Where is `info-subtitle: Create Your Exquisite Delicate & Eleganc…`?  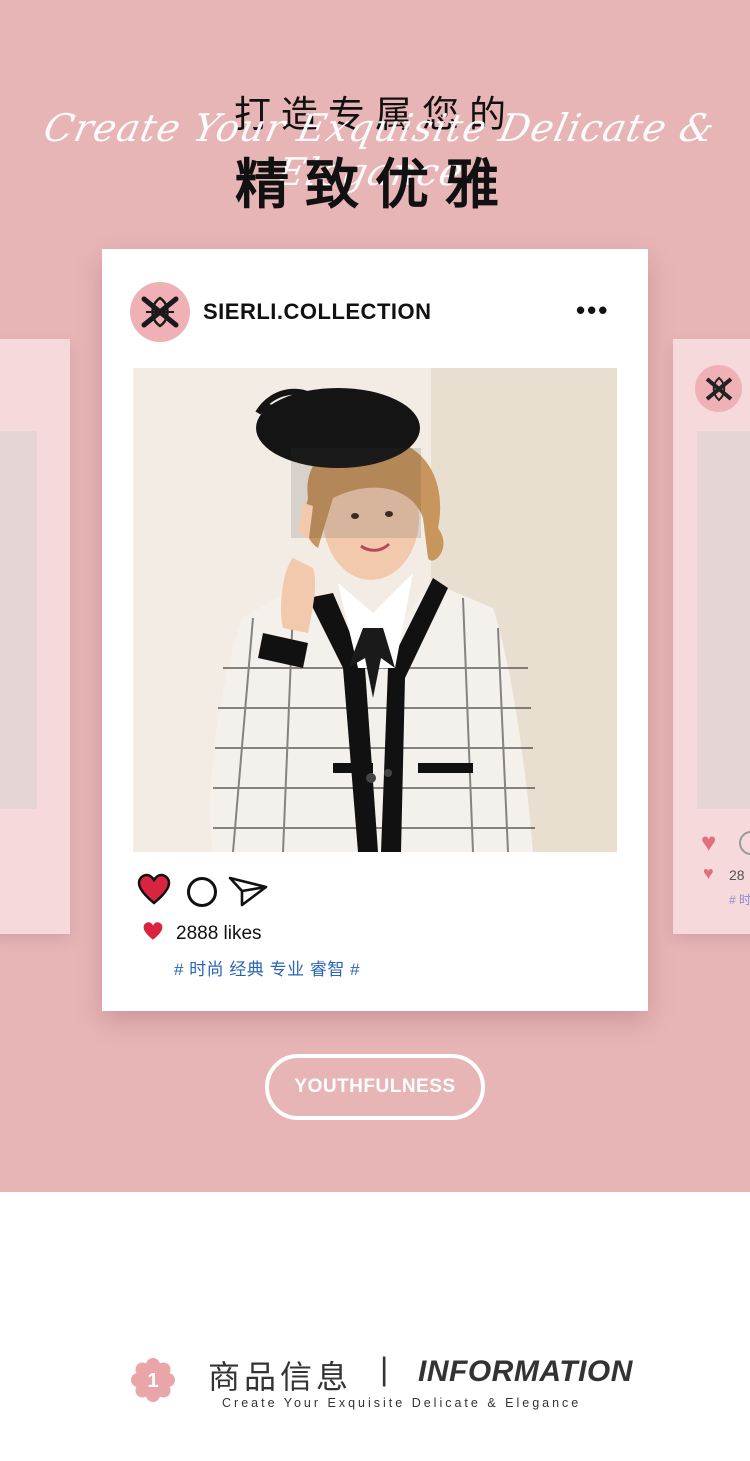
info-subtitle: Create Your Exquisite Delicate & Eleganc… is located at coordinates (402, 1403).